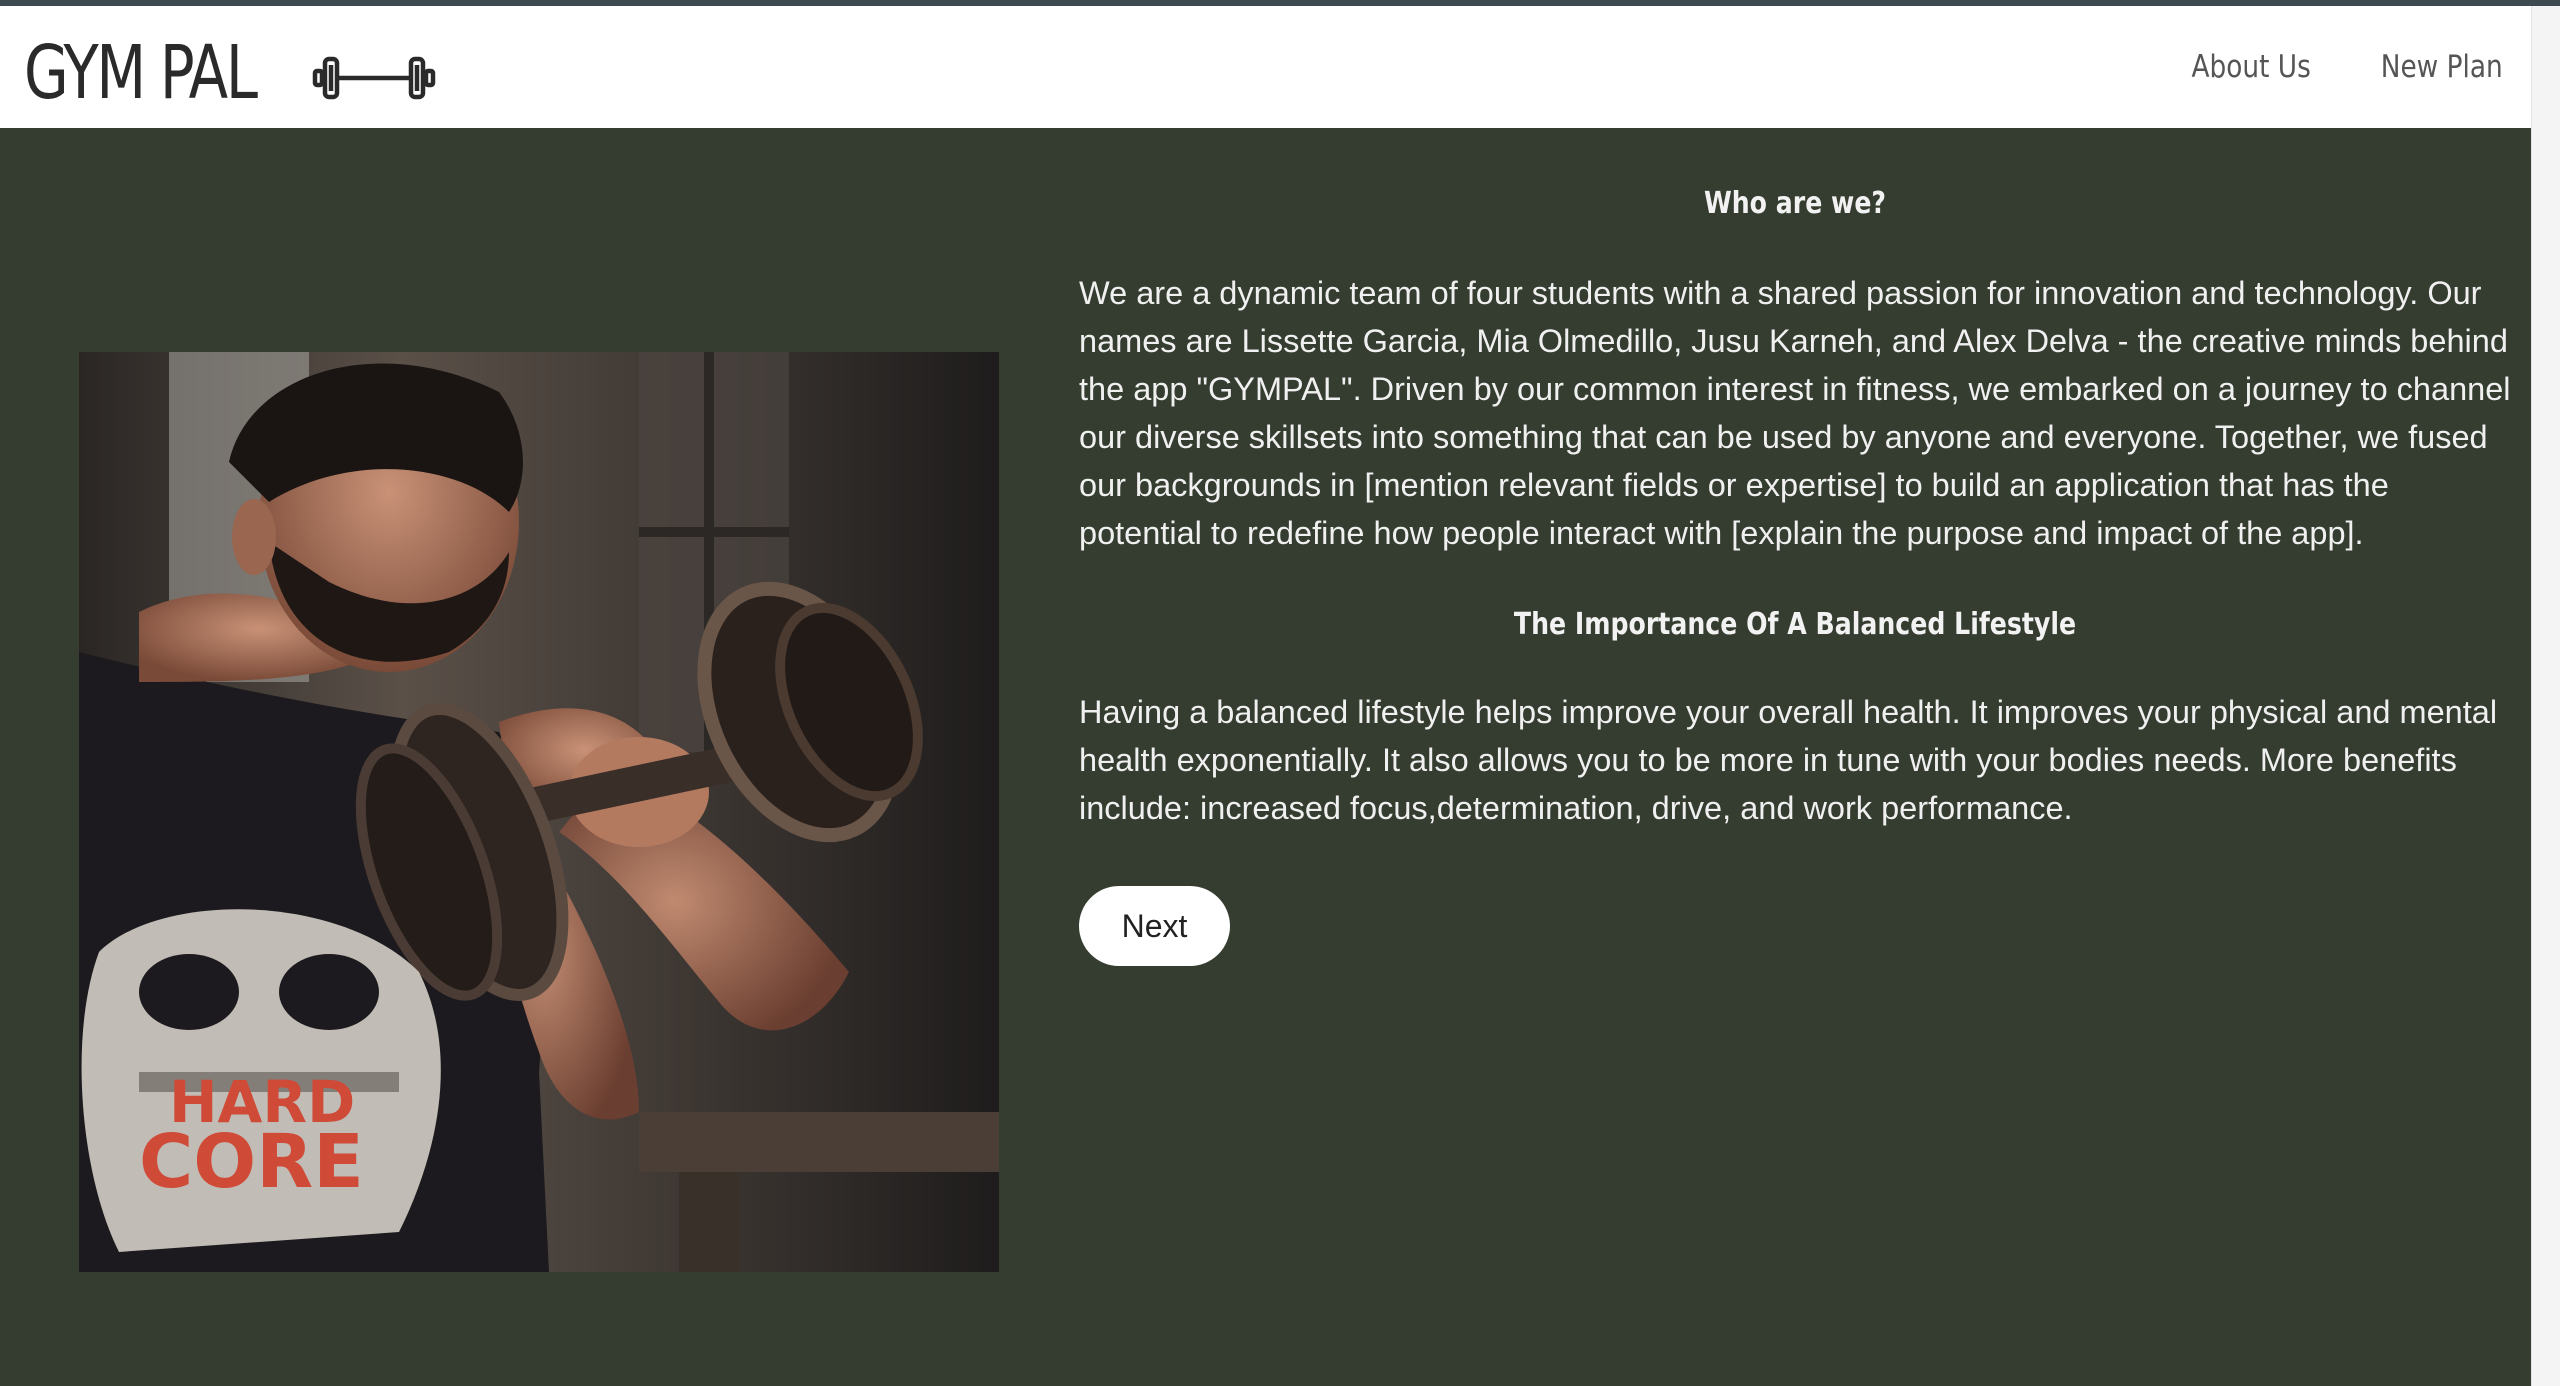  What do you see at coordinates (1795, 624) in the screenshot?
I see `balanced-lifestyle-heading: The Importance Of A Balanced Lifestyle` at bounding box center [1795, 624].